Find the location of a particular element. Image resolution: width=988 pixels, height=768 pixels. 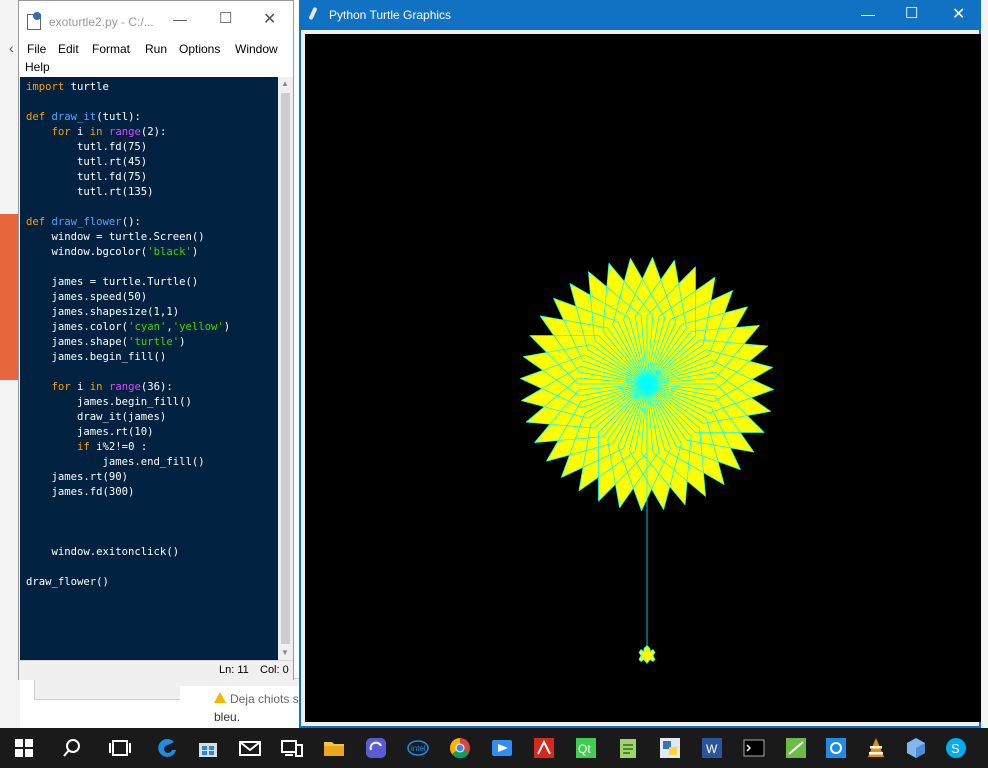

background-browser-edge: ‹ is located at coordinates (10, 364).